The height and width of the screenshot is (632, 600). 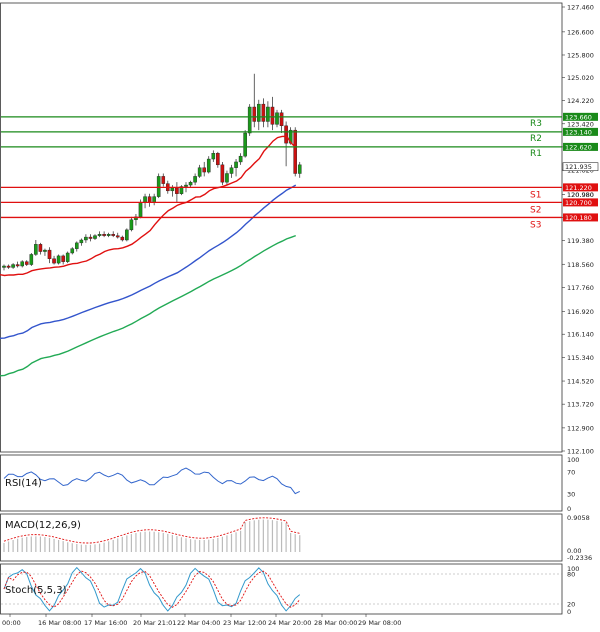 What do you see at coordinates (580, 405) in the screenshot?
I see `y-tick-label: 113.720` at bounding box center [580, 405].